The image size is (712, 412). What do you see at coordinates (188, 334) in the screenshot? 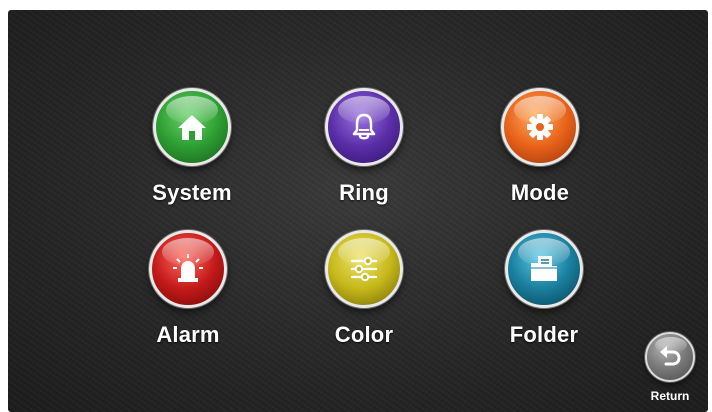
I see `menu-item-label: Alarm` at bounding box center [188, 334].